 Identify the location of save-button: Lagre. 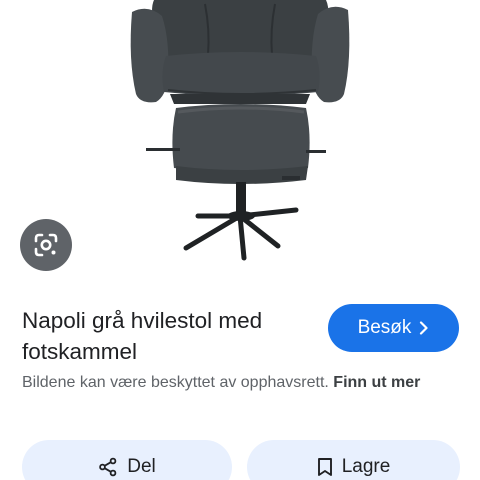
(353, 460).